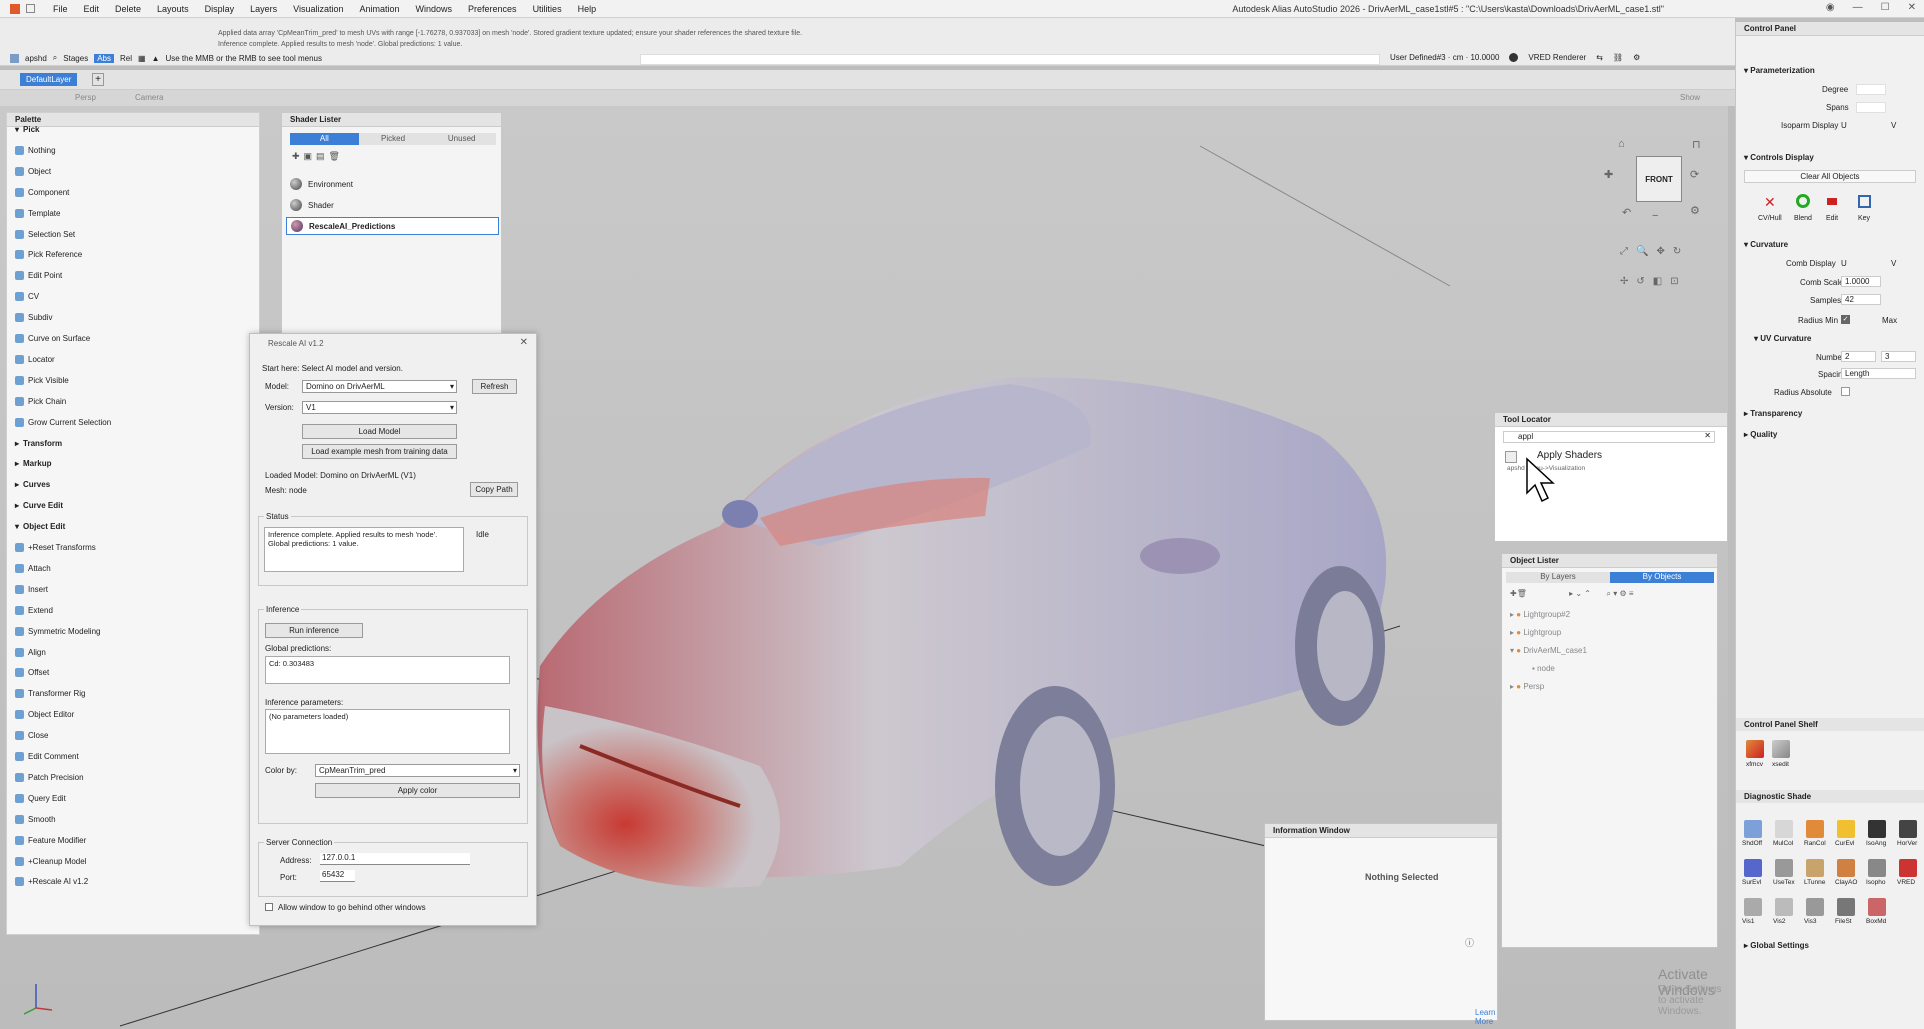 This screenshot has width=1924, height=1029. I want to click on comb-scale-field: 1.0000, so click(1861, 281).